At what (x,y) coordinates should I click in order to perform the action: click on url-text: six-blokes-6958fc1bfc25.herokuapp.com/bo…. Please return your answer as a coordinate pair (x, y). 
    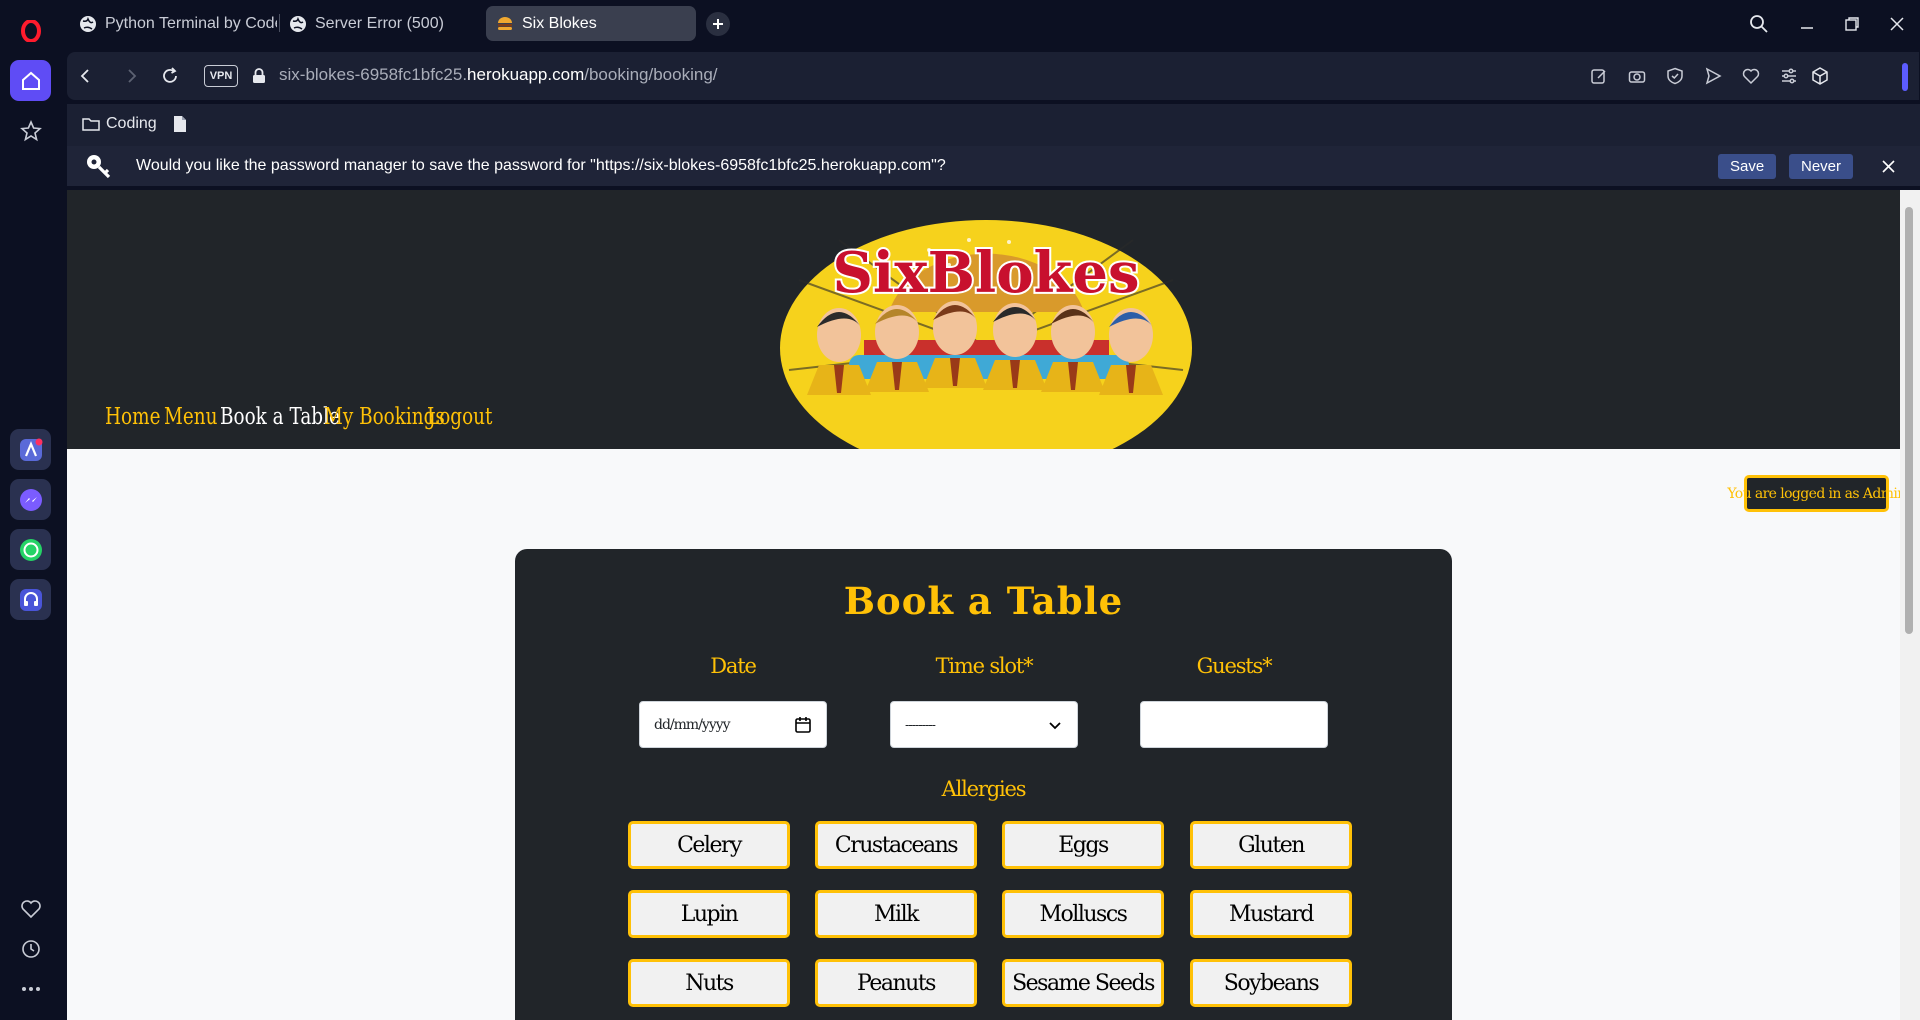
    Looking at the image, I should click on (498, 75).